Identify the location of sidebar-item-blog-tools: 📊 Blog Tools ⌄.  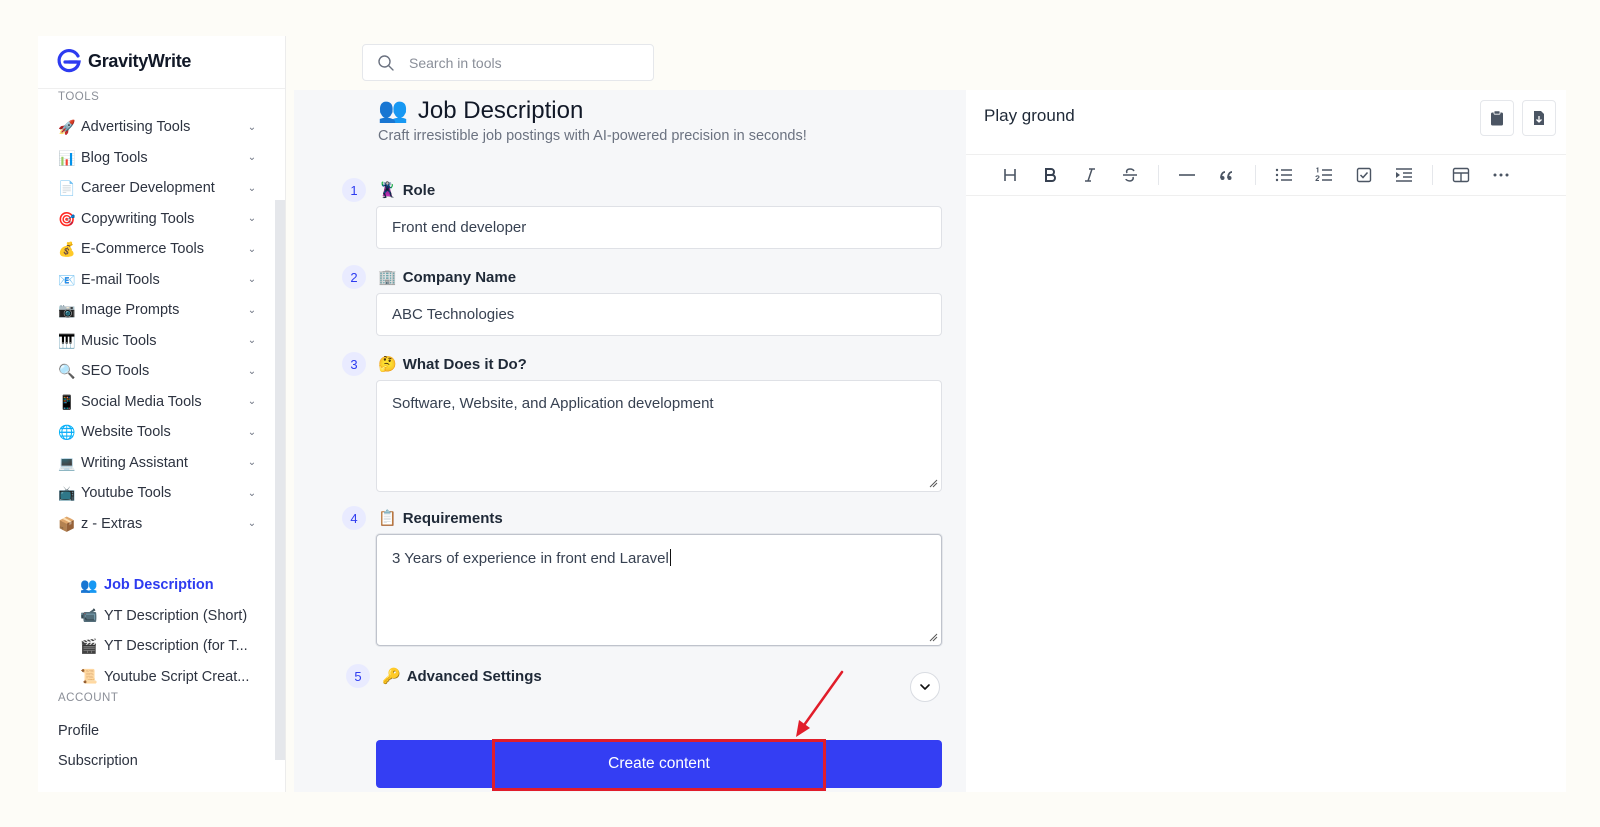
(158, 158).